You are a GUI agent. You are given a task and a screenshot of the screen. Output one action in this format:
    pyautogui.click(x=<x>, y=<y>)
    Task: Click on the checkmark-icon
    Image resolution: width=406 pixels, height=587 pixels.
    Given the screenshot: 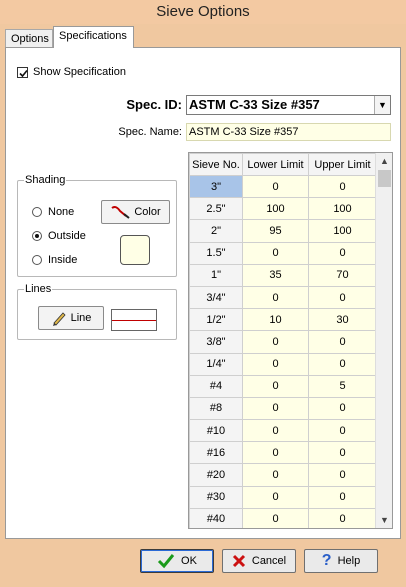 What is the action you would take?
    pyautogui.click(x=166, y=561)
    